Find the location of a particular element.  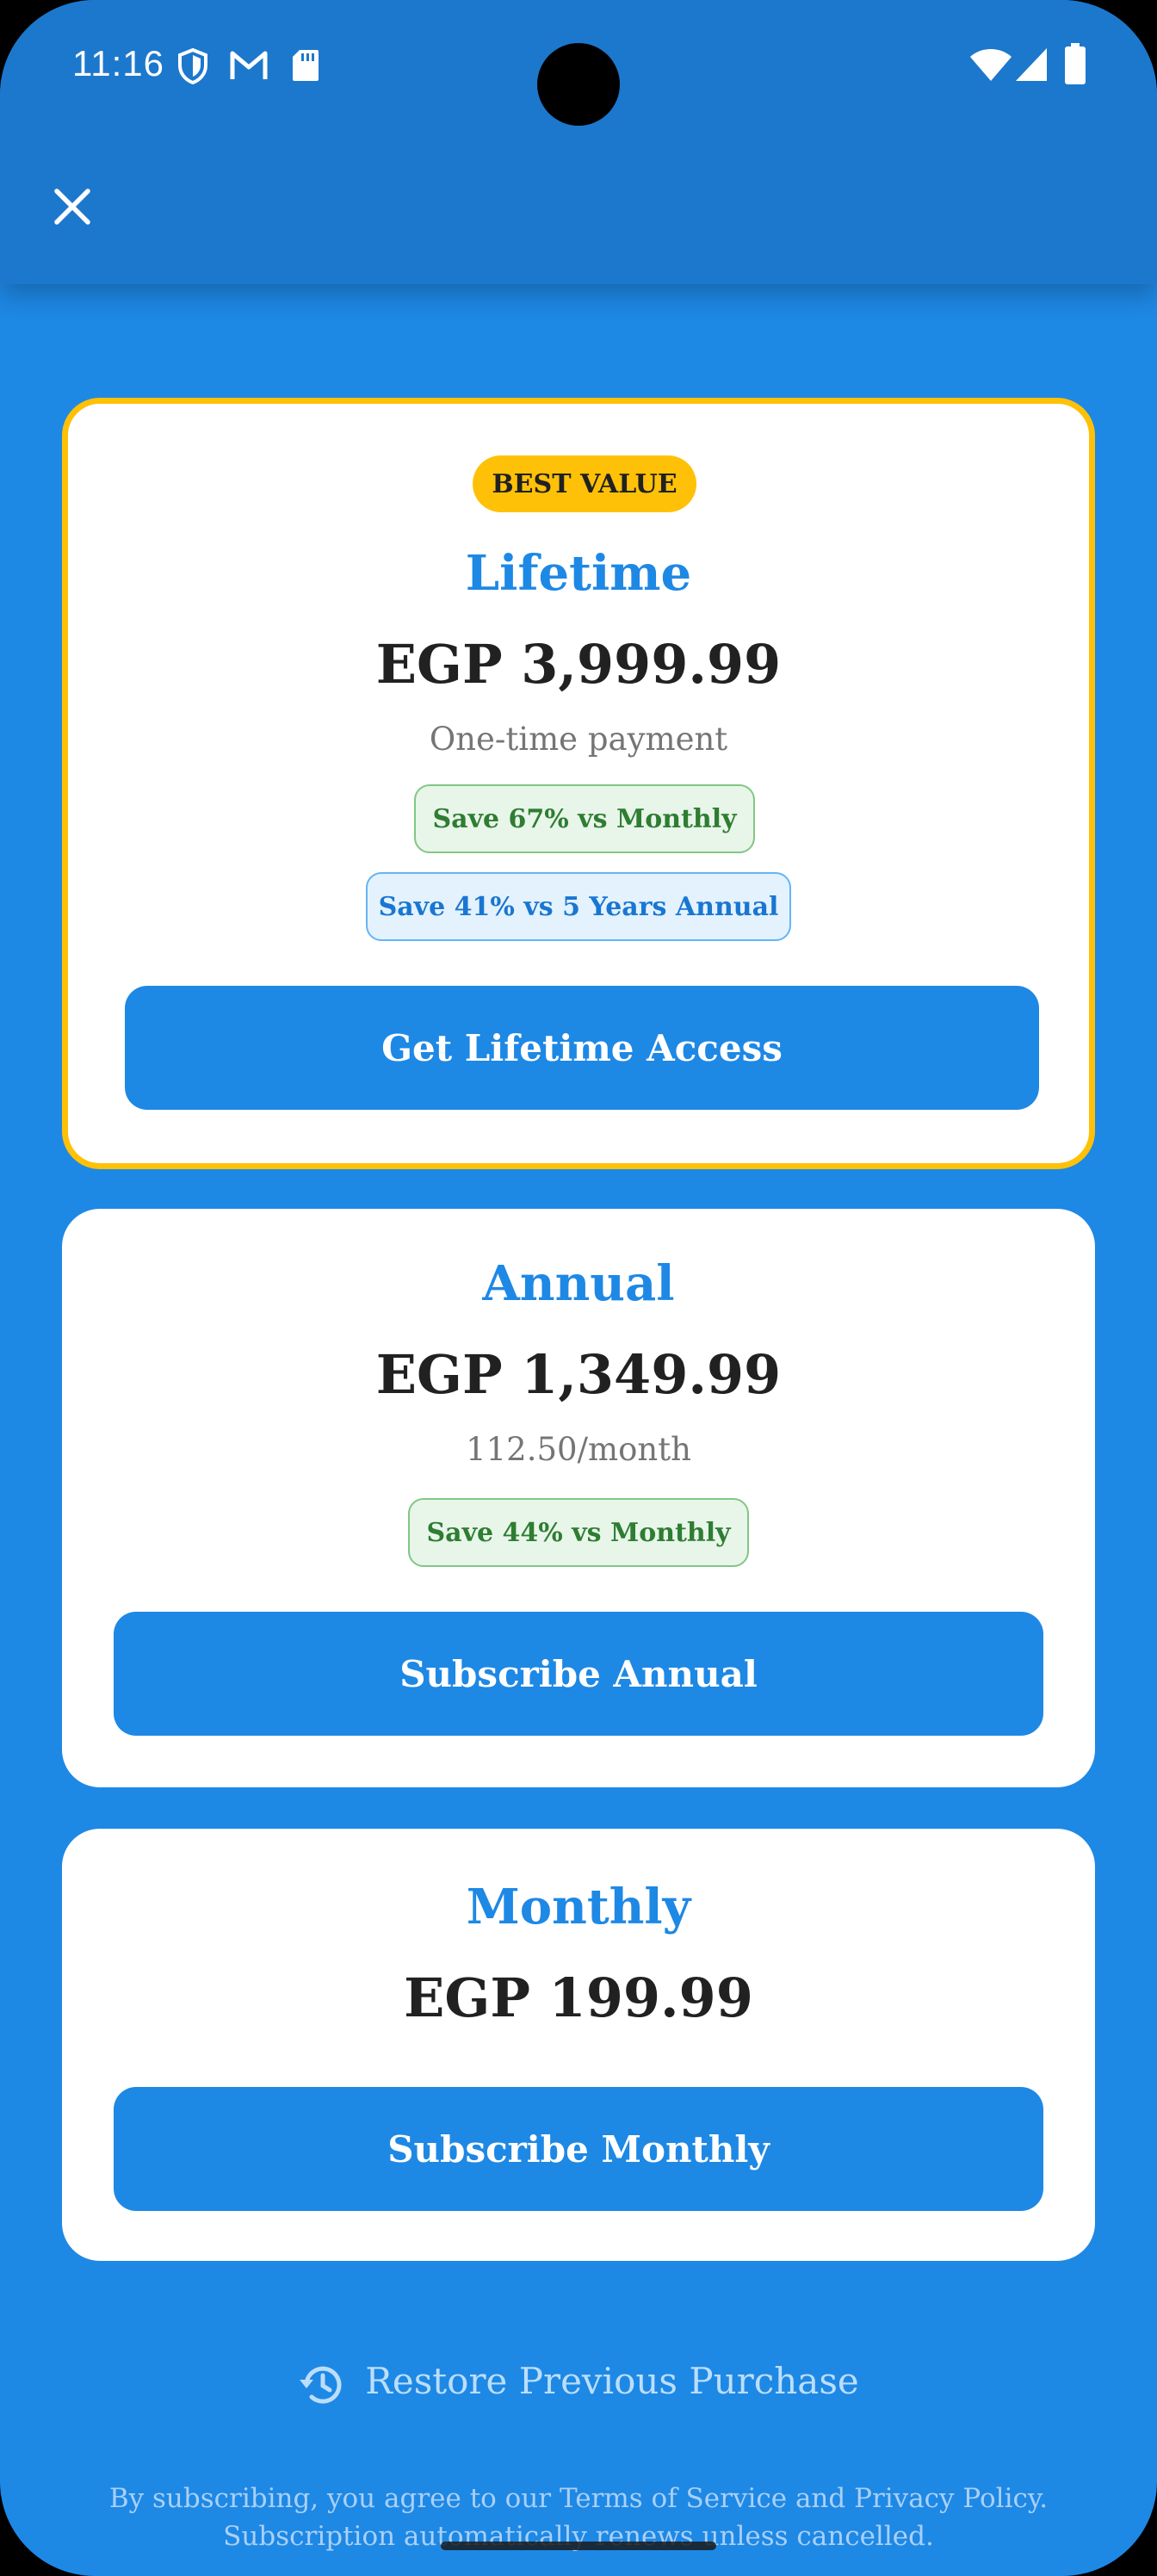

battery-icon is located at coordinates (1075, 65).